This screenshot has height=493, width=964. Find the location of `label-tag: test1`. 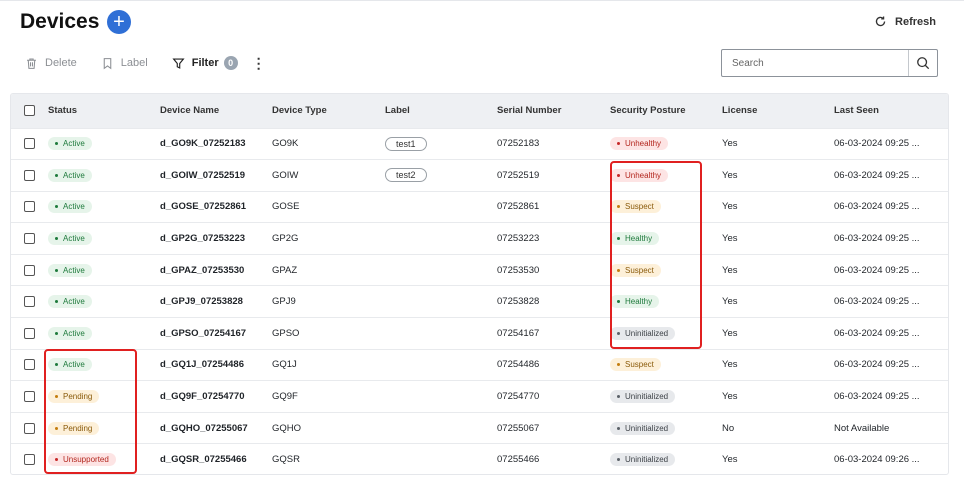

label-tag: test1 is located at coordinates (406, 143).